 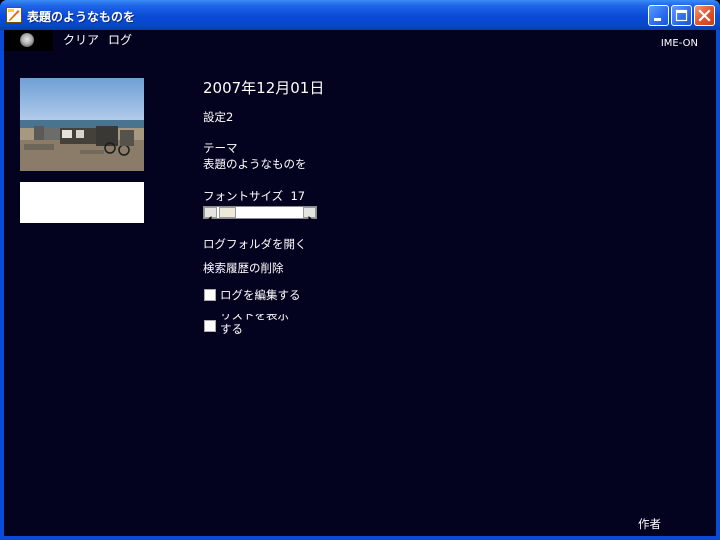 I want to click on maximize-button, so click(x=681, y=15).